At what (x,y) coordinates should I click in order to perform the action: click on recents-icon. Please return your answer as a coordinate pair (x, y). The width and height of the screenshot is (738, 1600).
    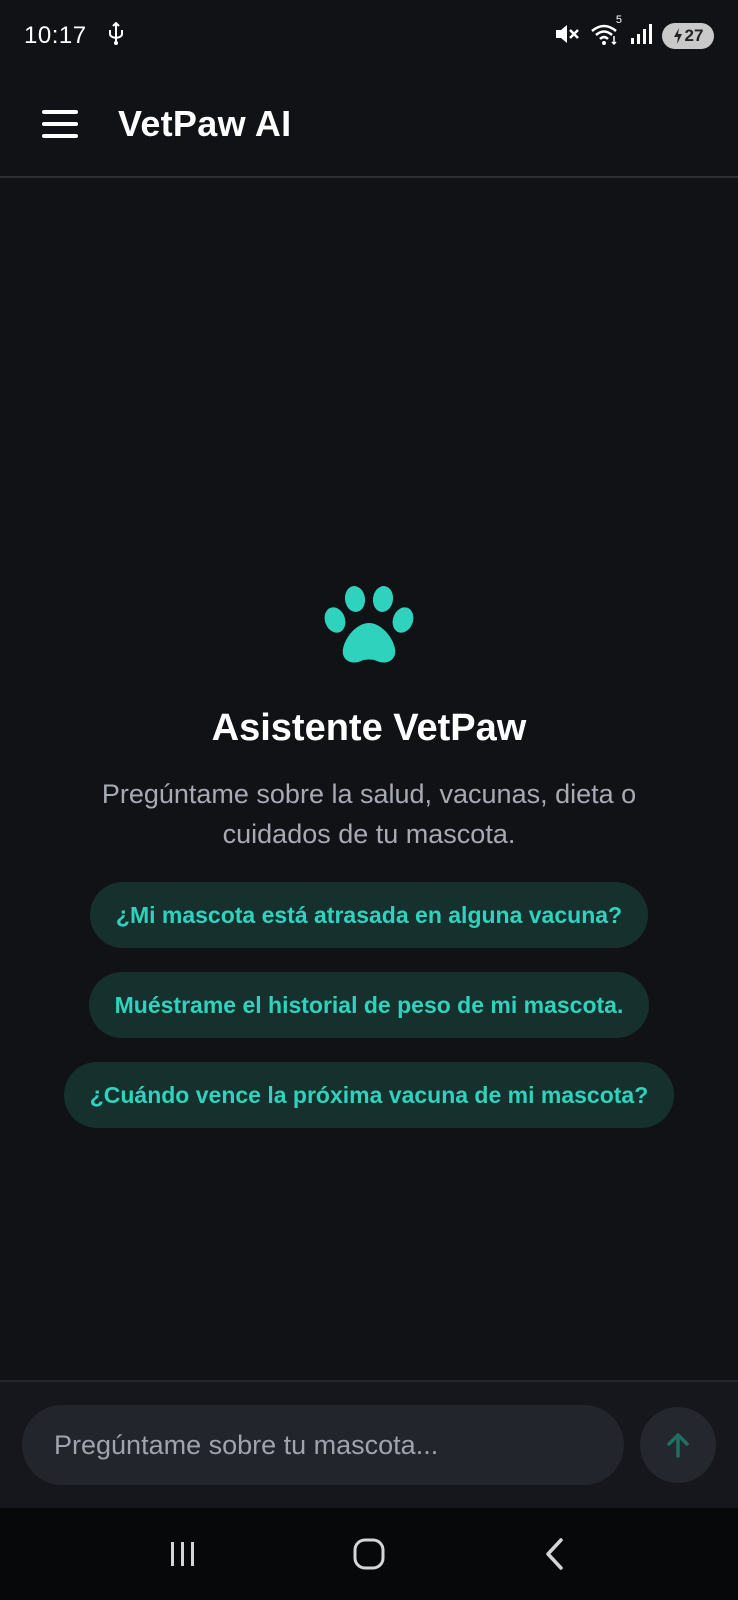
    Looking at the image, I should click on (183, 1554).